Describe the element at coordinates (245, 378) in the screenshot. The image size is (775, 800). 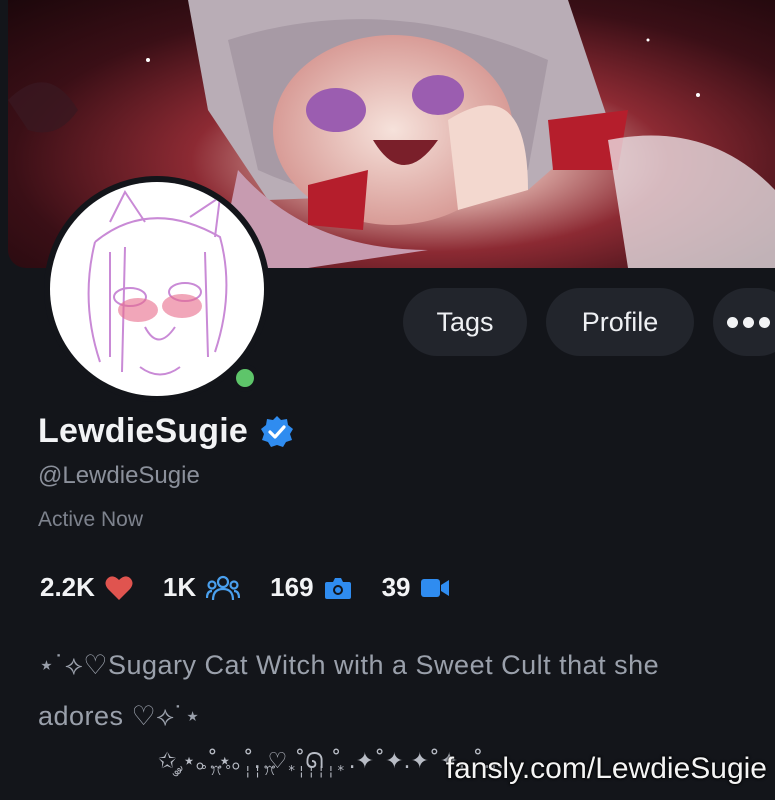
I see `online-status-dot` at that location.